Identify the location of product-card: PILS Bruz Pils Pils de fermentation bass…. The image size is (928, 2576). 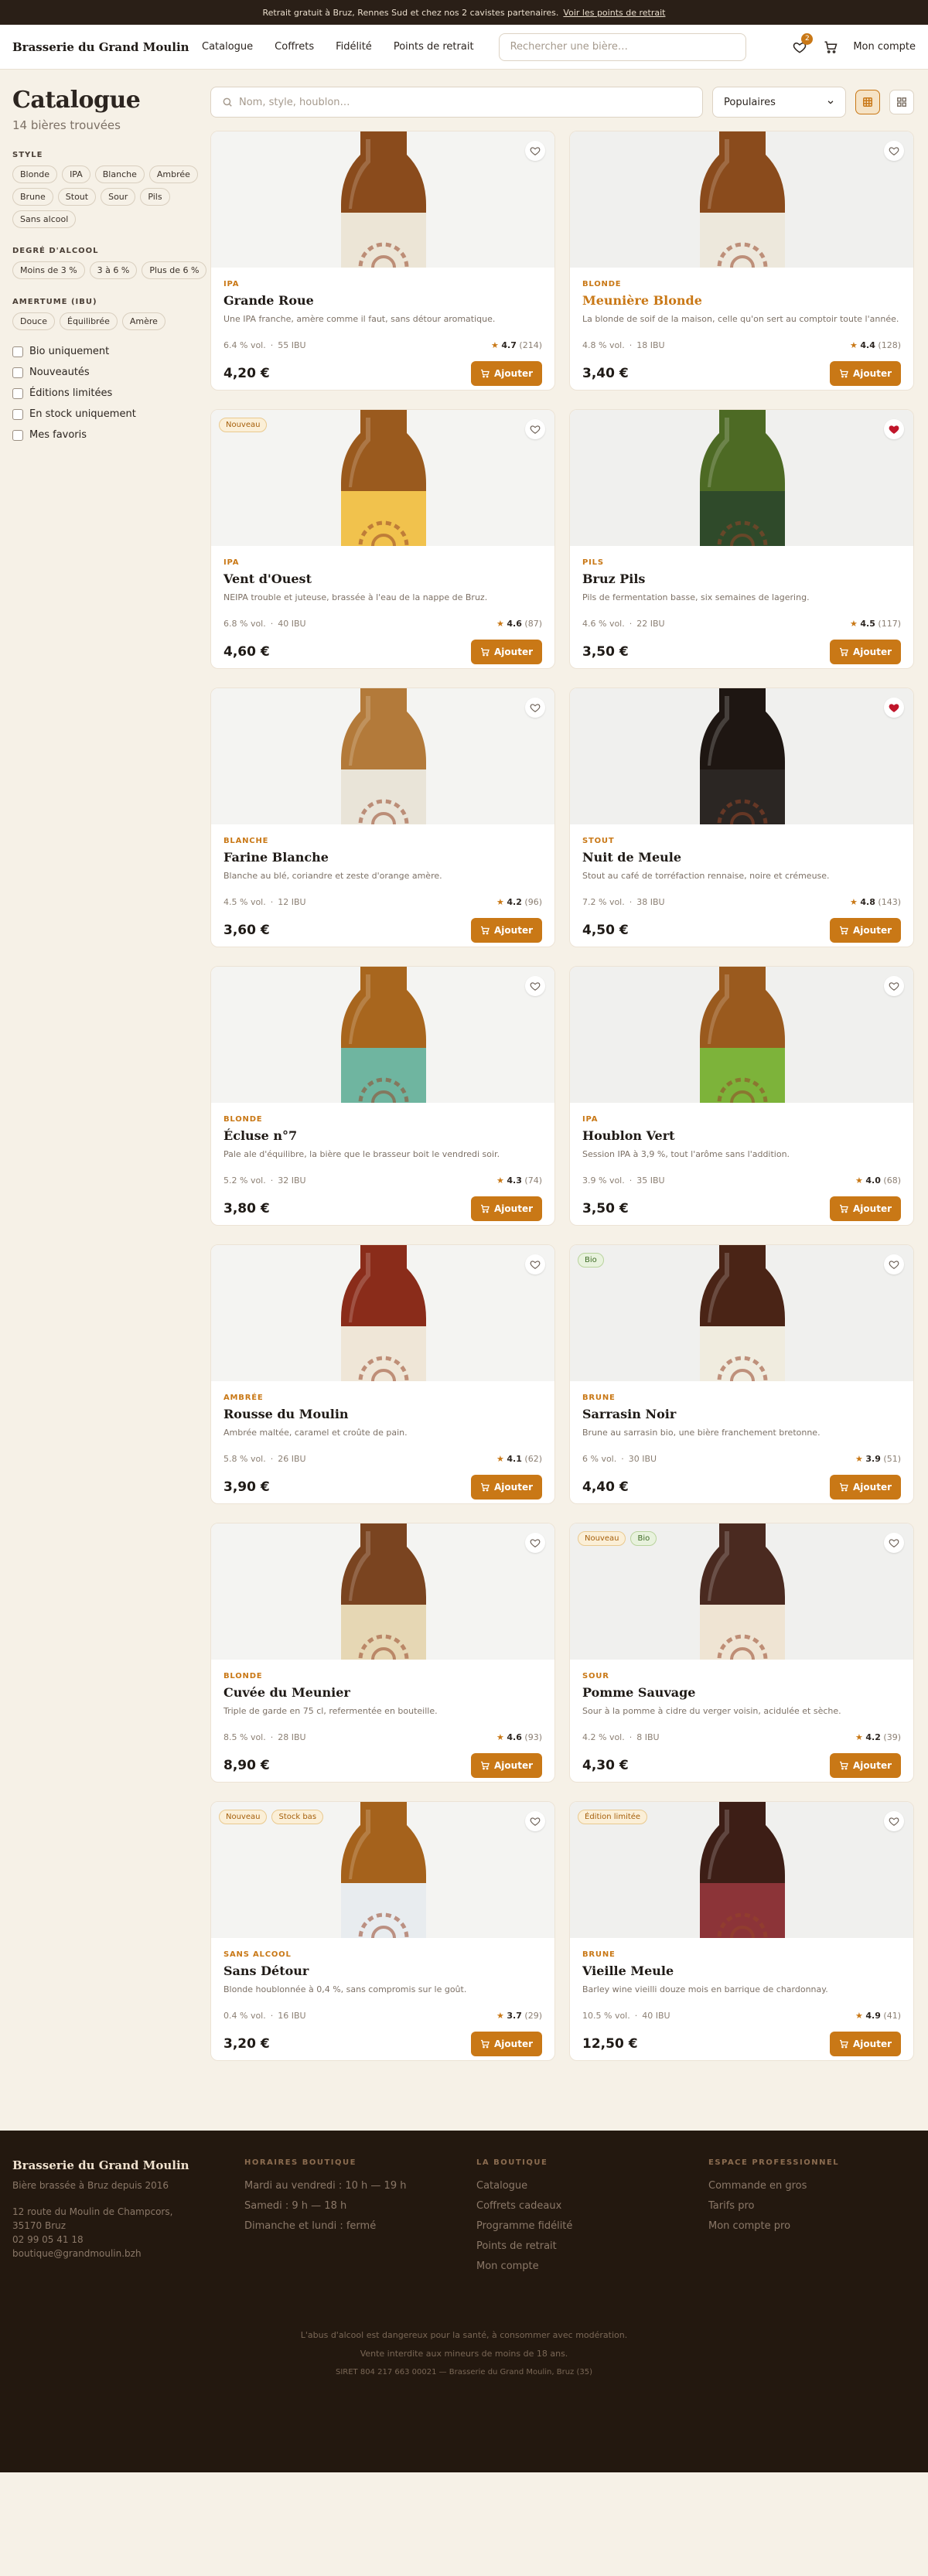
(741, 539).